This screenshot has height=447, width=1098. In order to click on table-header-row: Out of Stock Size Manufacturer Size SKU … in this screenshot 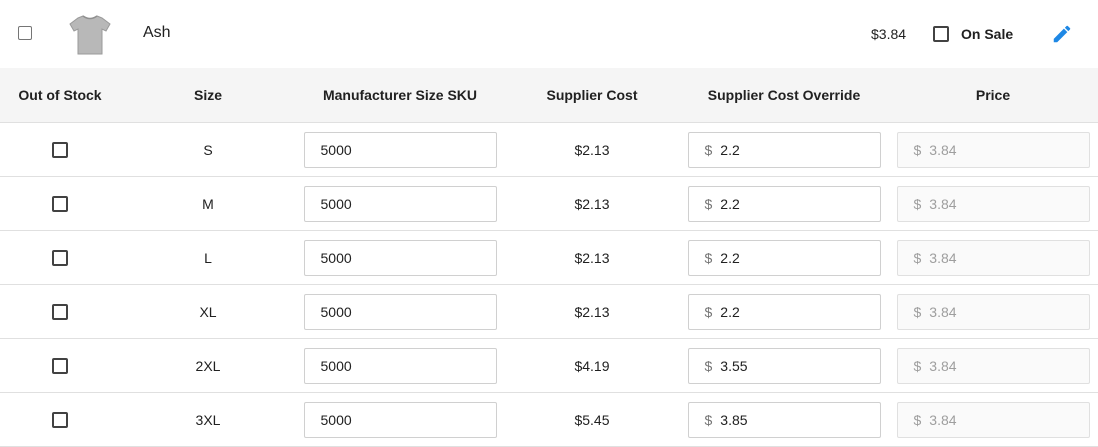, I will do `click(549, 95)`.